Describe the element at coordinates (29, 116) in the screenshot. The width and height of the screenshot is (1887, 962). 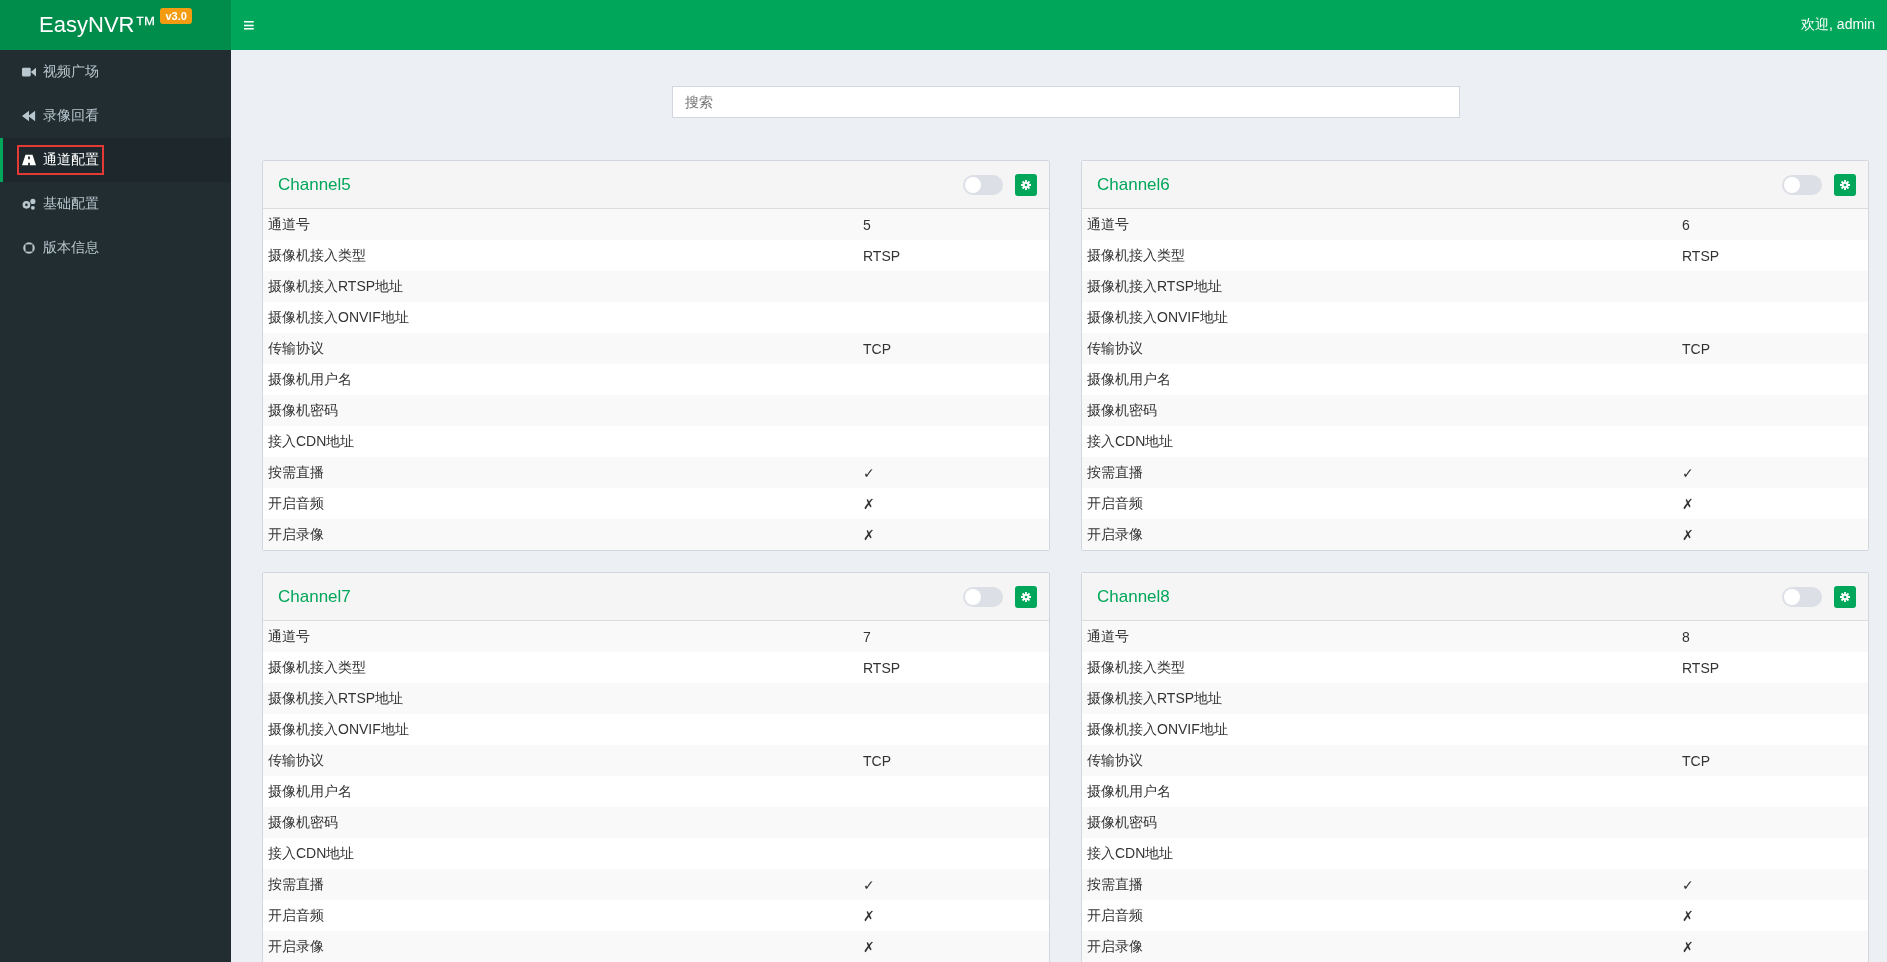
I see `rewind-icon` at that location.